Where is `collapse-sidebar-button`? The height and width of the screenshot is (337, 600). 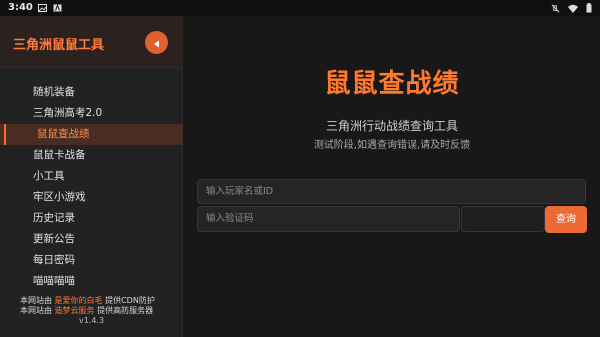
collapse-sidebar-button is located at coordinates (156, 42).